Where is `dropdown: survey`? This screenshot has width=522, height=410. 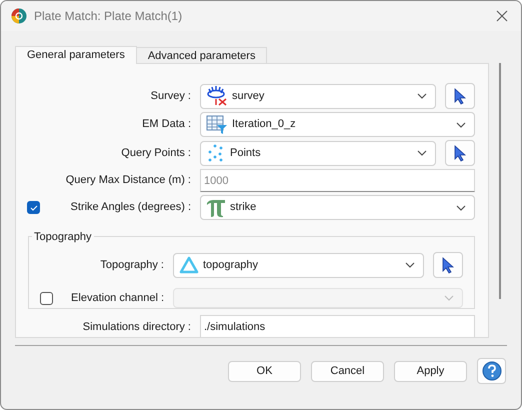 dropdown: survey is located at coordinates (318, 96).